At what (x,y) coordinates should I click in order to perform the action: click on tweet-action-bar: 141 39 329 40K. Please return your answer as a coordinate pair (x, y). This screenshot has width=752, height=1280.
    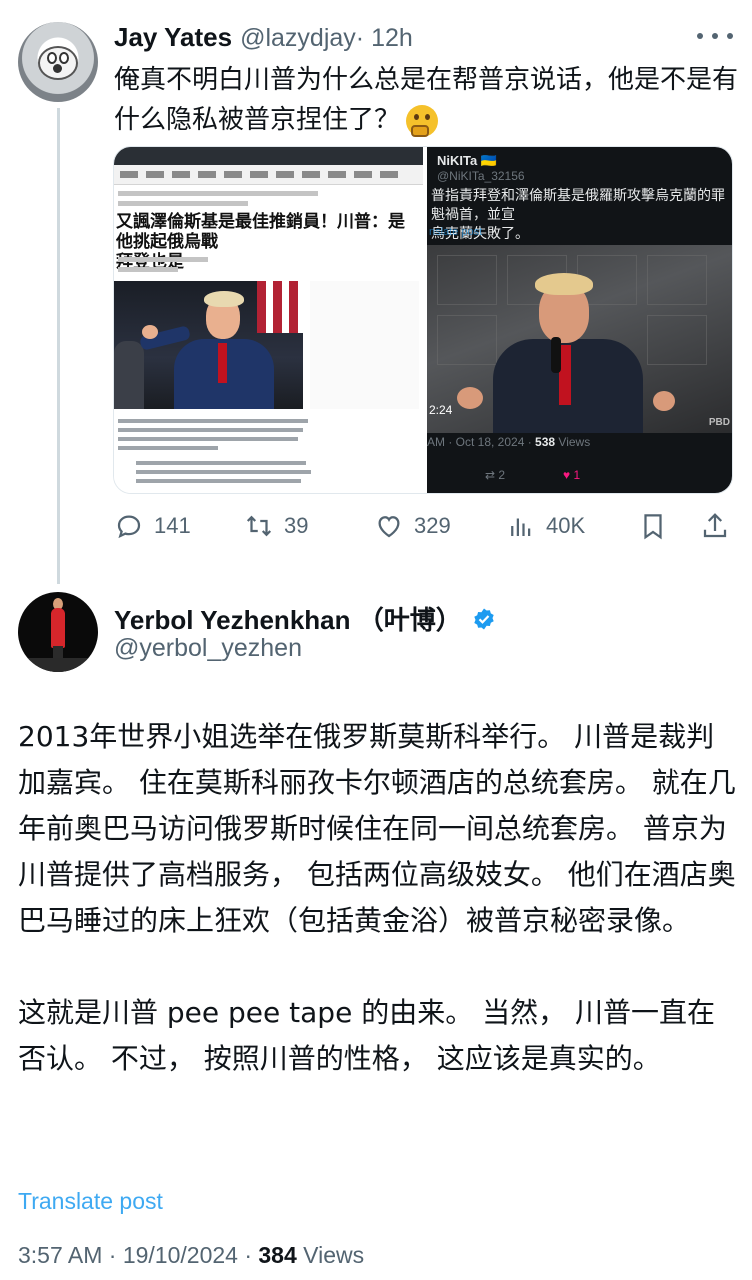
    Looking at the image, I should click on (424, 526).